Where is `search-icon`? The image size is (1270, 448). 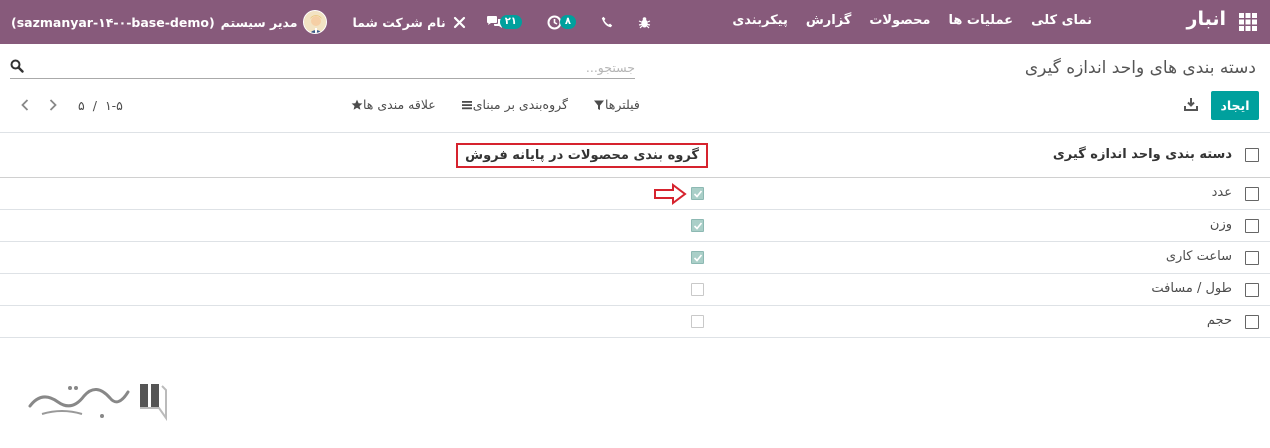
search-icon is located at coordinates (17, 66).